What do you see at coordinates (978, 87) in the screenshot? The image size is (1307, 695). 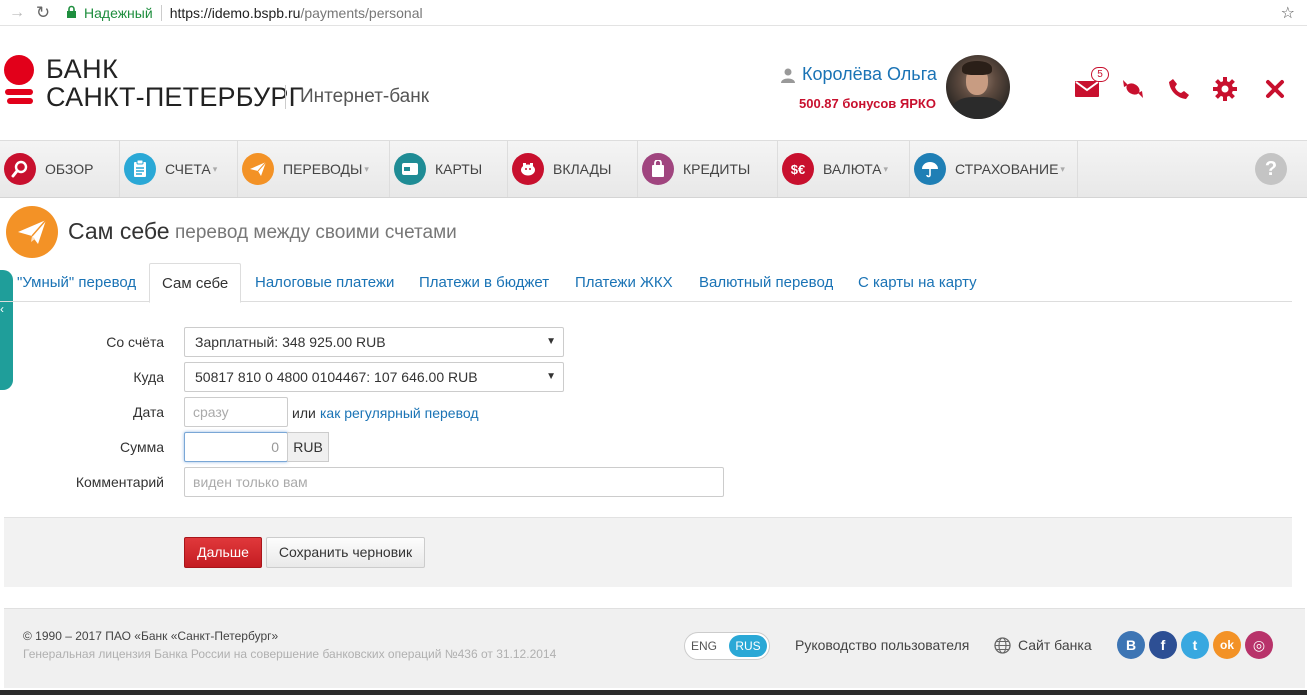 I see `avatar` at bounding box center [978, 87].